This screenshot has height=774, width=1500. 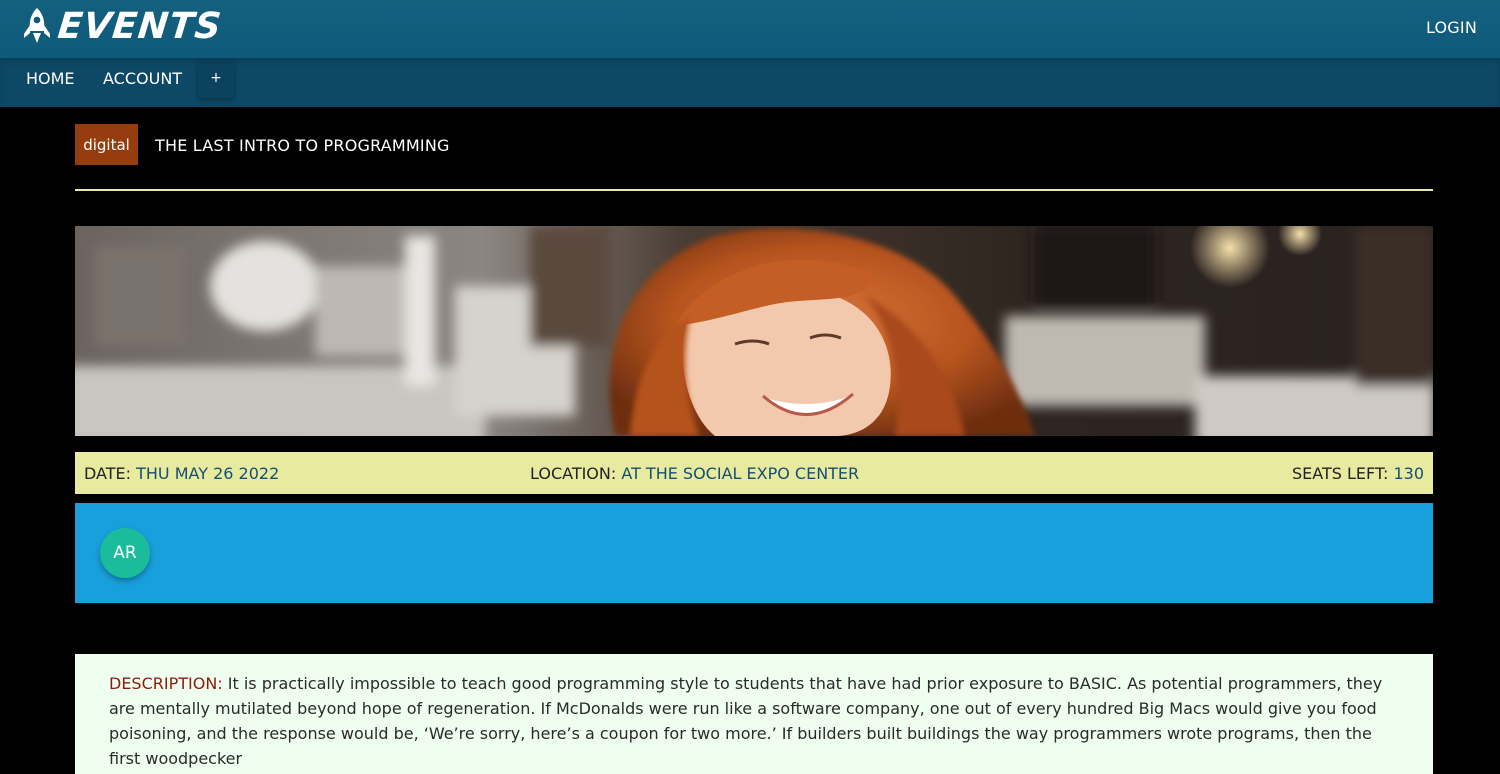 What do you see at coordinates (740, 473) in the screenshot?
I see `location-value: AT THE SOCIAL EXPO CENTER` at bounding box center [740, 473].